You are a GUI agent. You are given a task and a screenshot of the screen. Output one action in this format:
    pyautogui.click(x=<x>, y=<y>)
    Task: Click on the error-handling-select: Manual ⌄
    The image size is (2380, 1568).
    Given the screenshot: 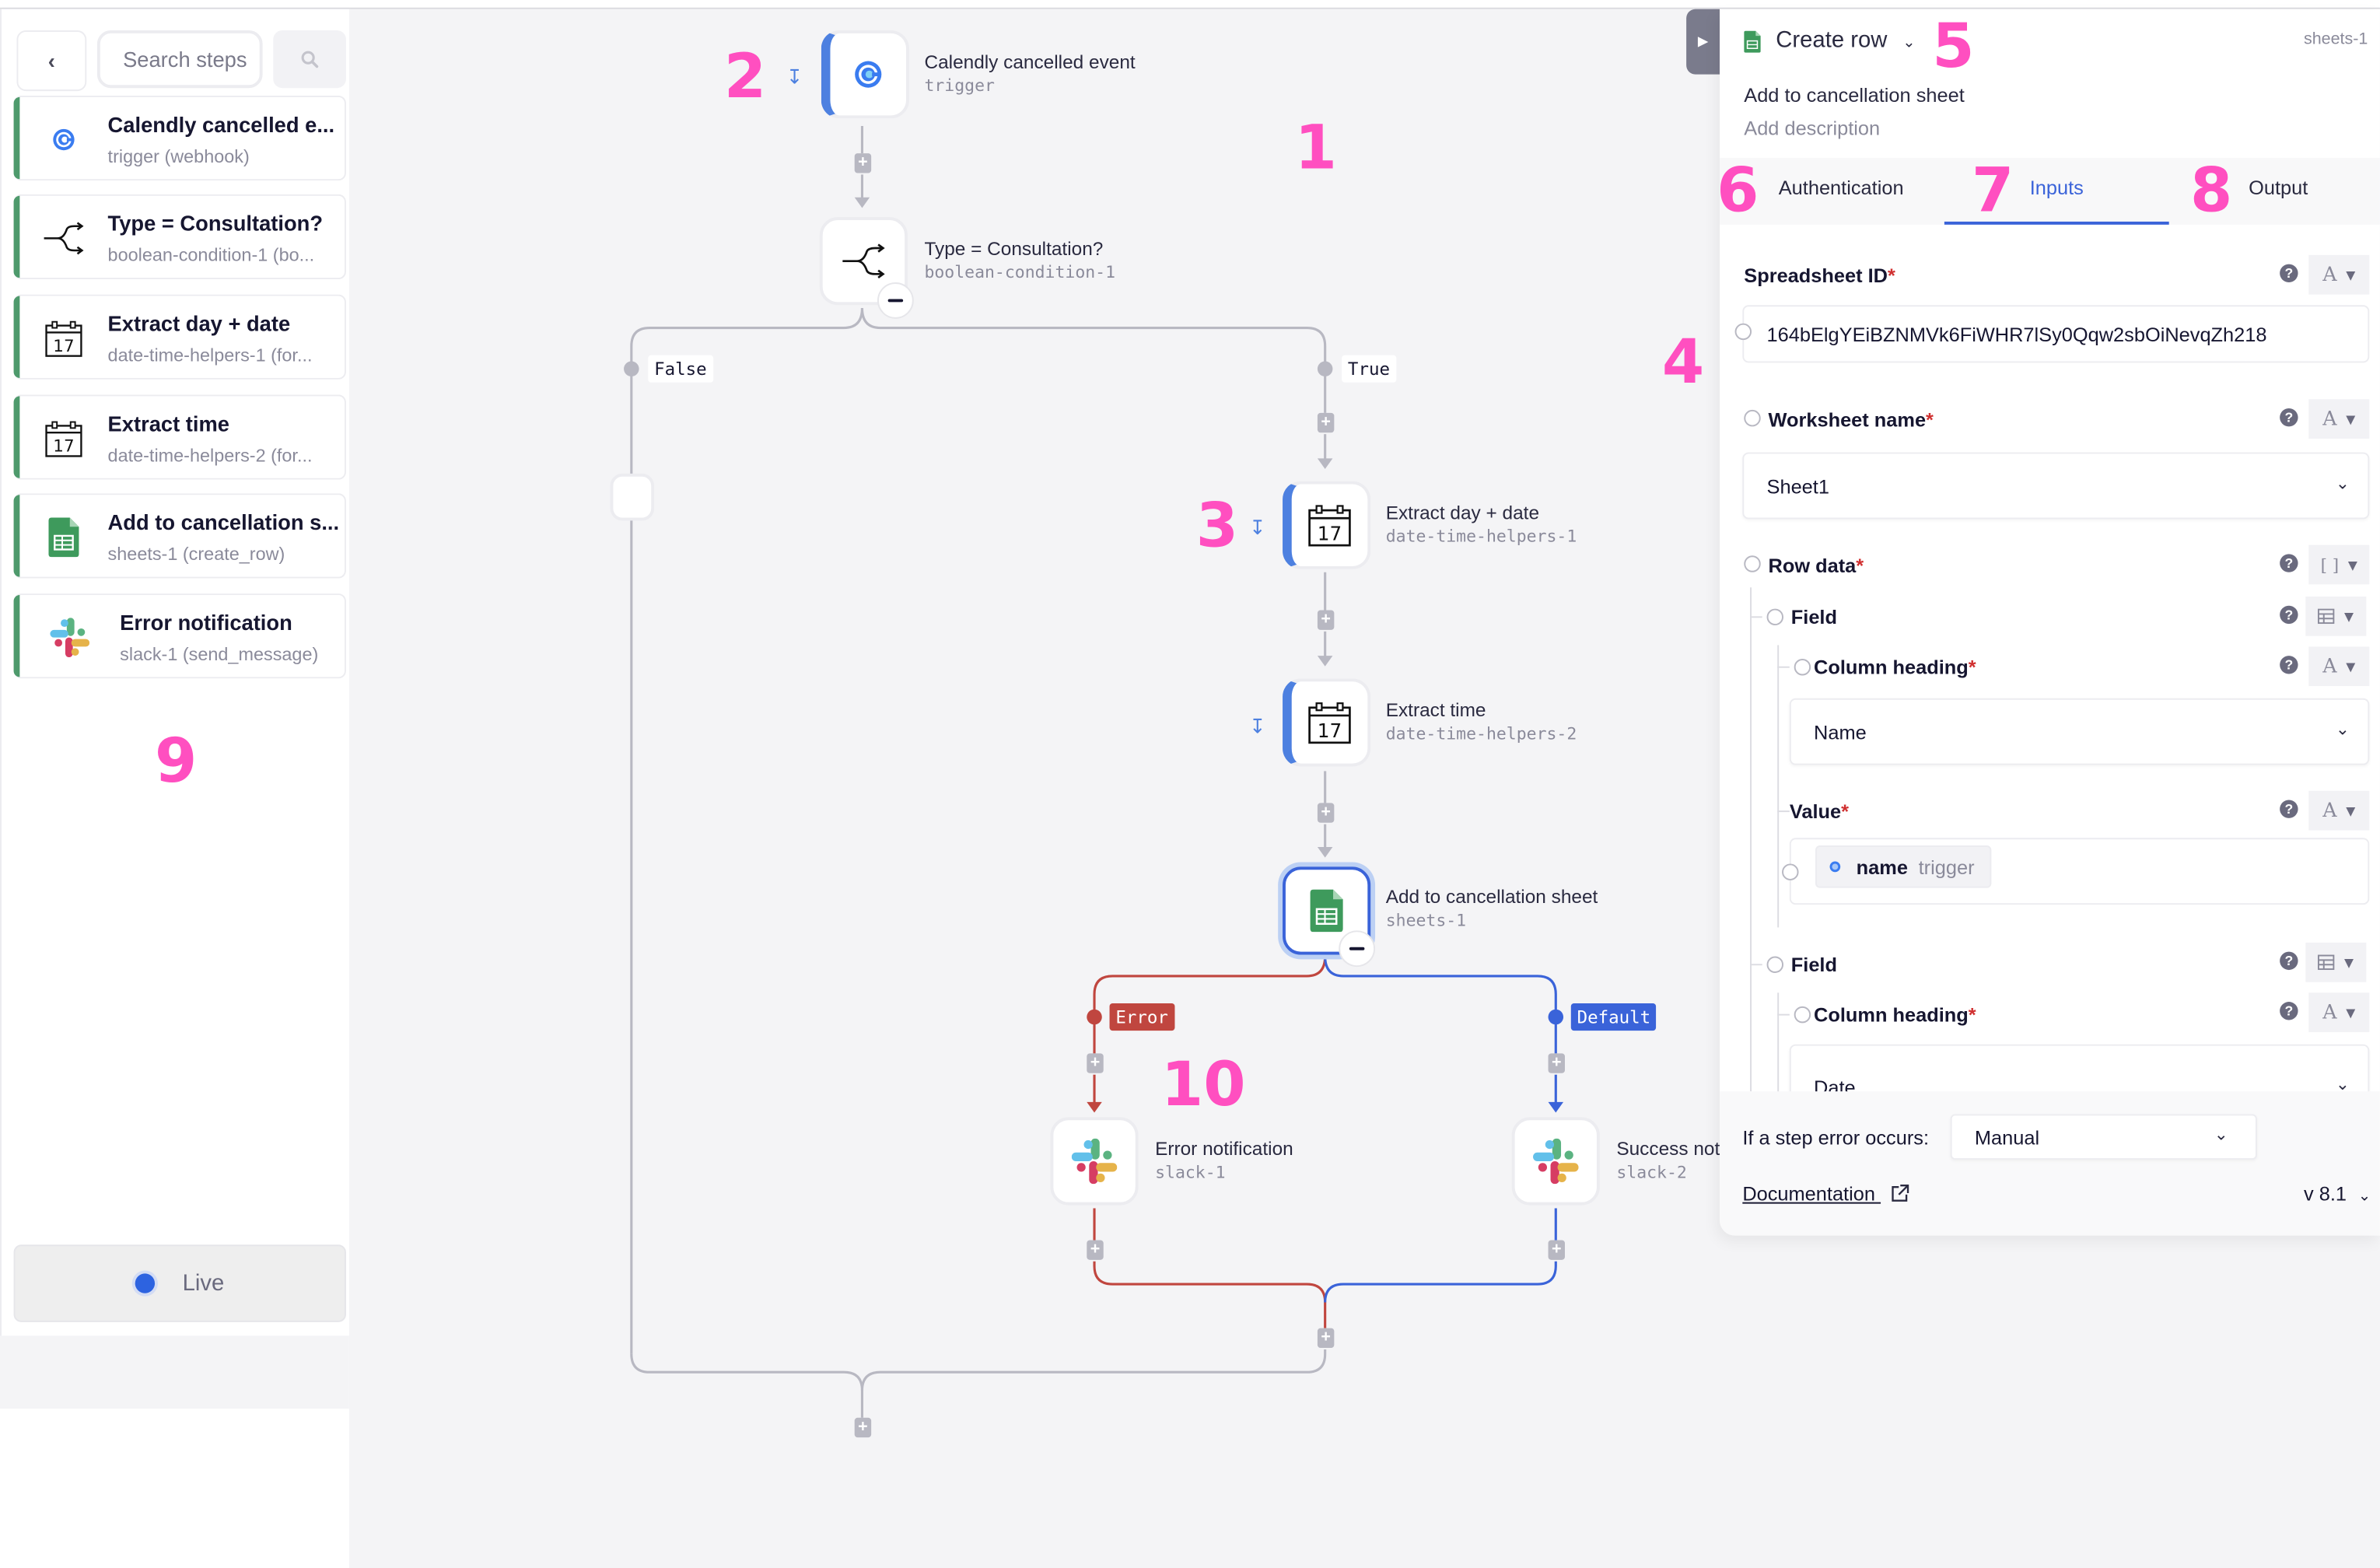 What is the action you would take?
    pyautogui.click(x=2103, y=1137)
    